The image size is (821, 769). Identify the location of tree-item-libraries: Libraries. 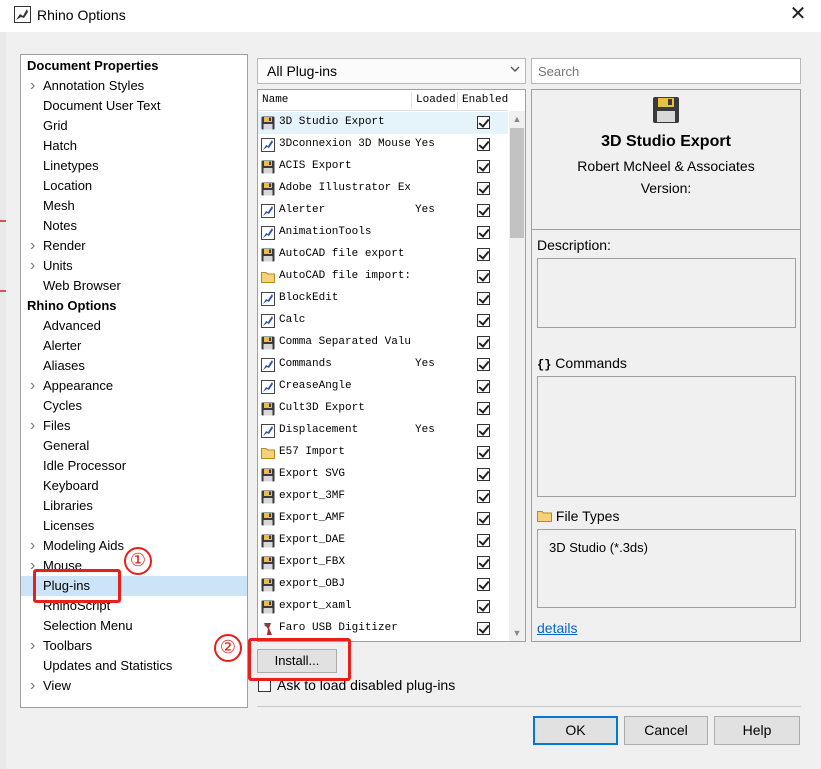
(134, 506).